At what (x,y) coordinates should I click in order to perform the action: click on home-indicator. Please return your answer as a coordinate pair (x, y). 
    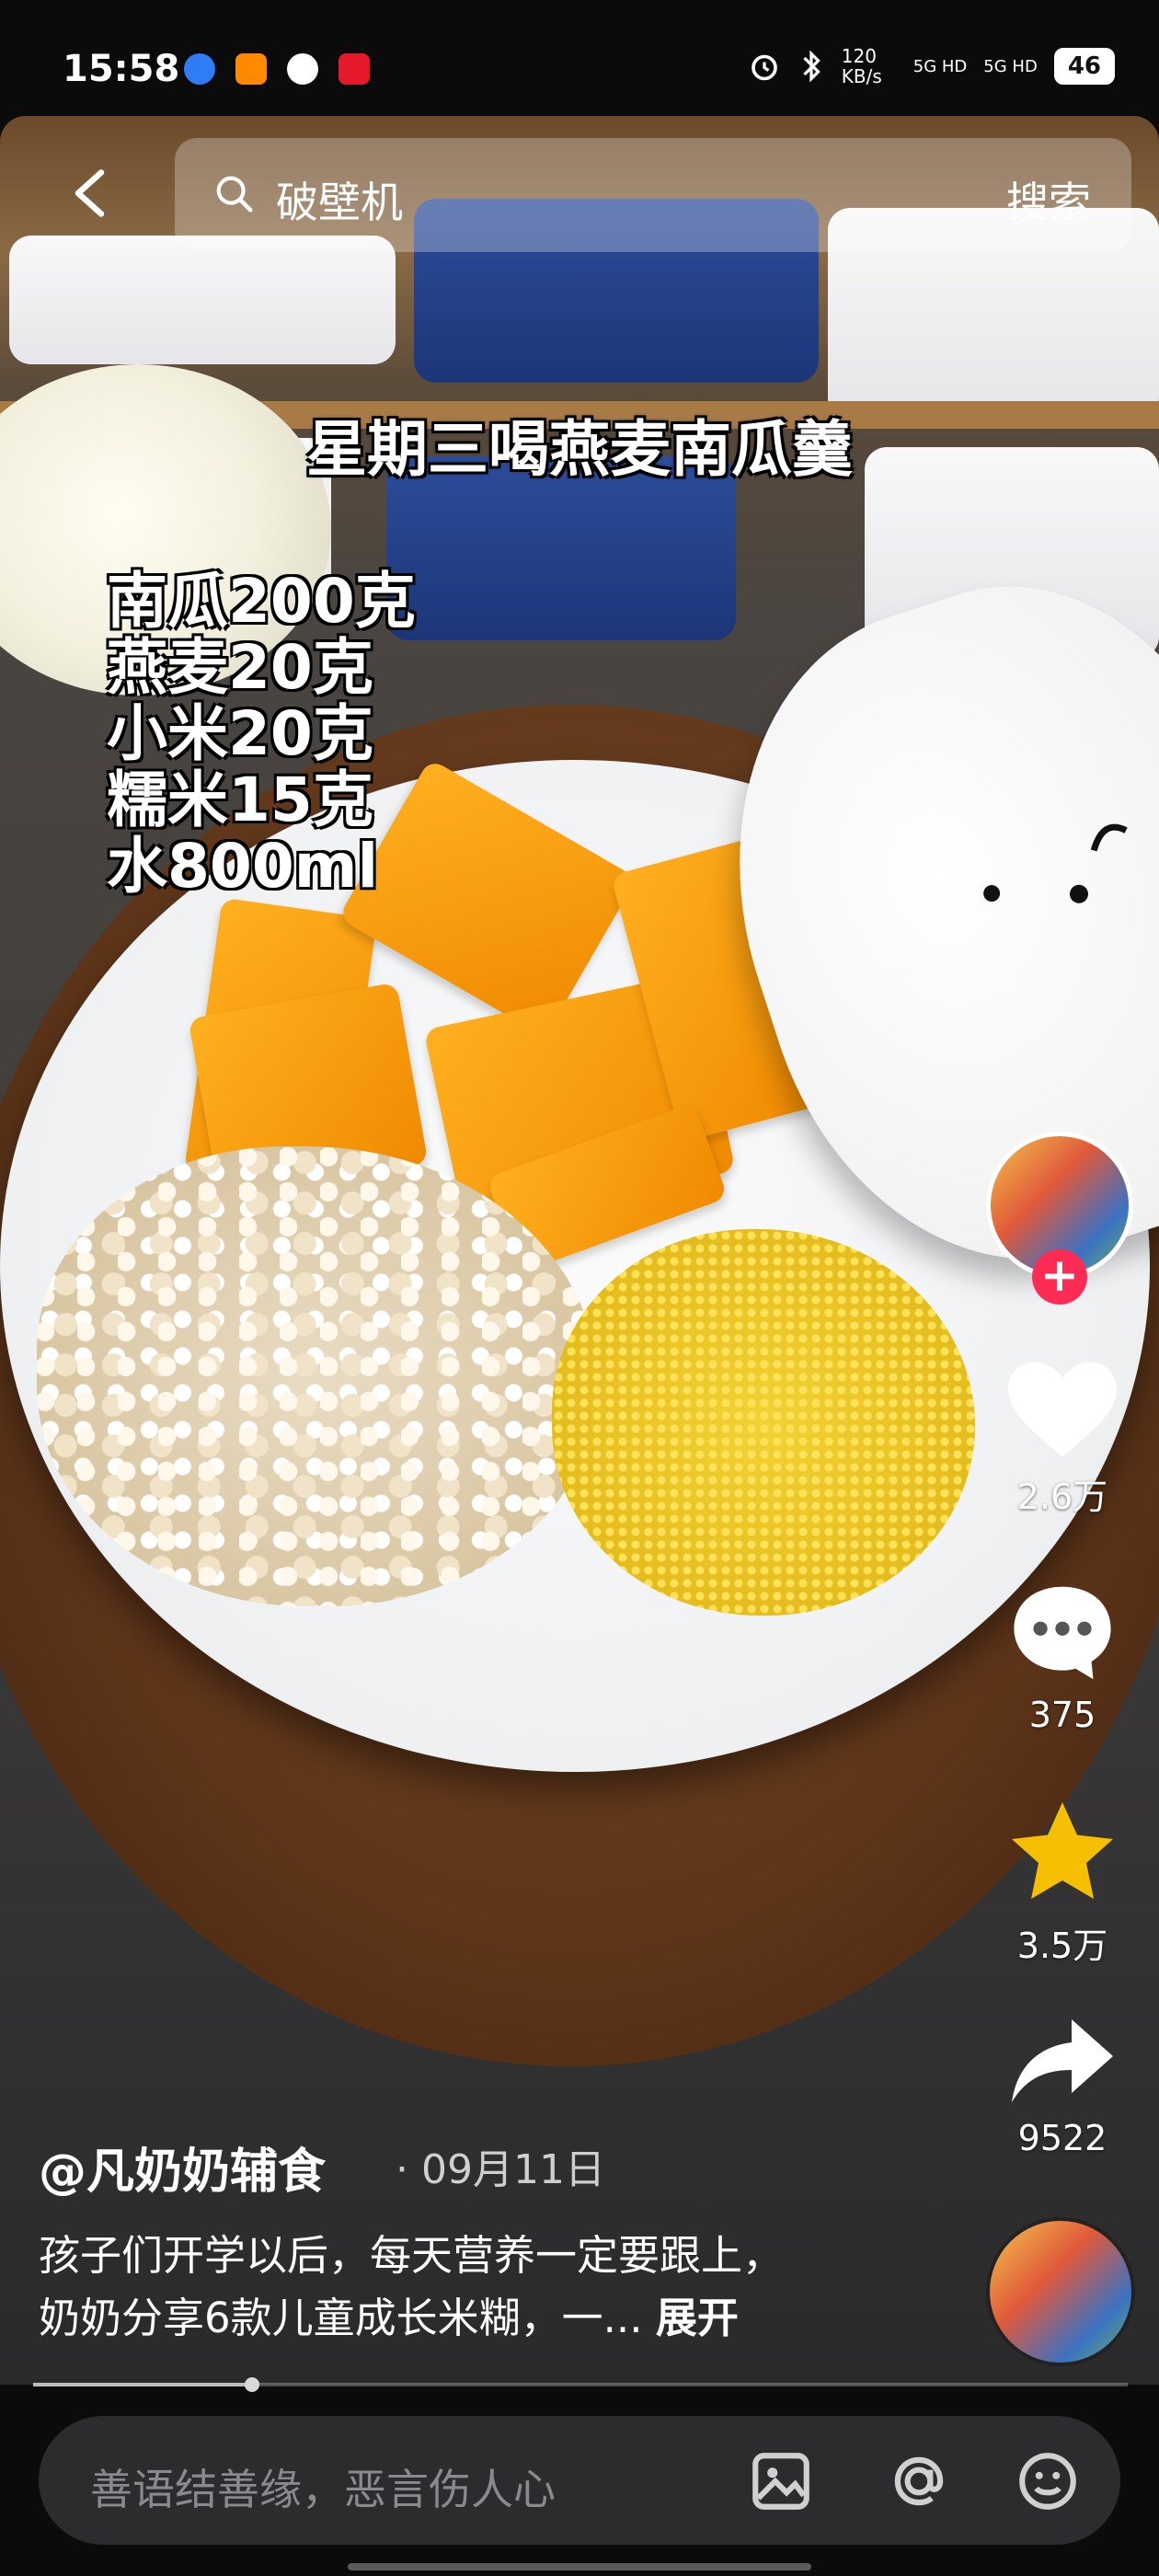
    Looking at the image, I should click on (579, 2566).